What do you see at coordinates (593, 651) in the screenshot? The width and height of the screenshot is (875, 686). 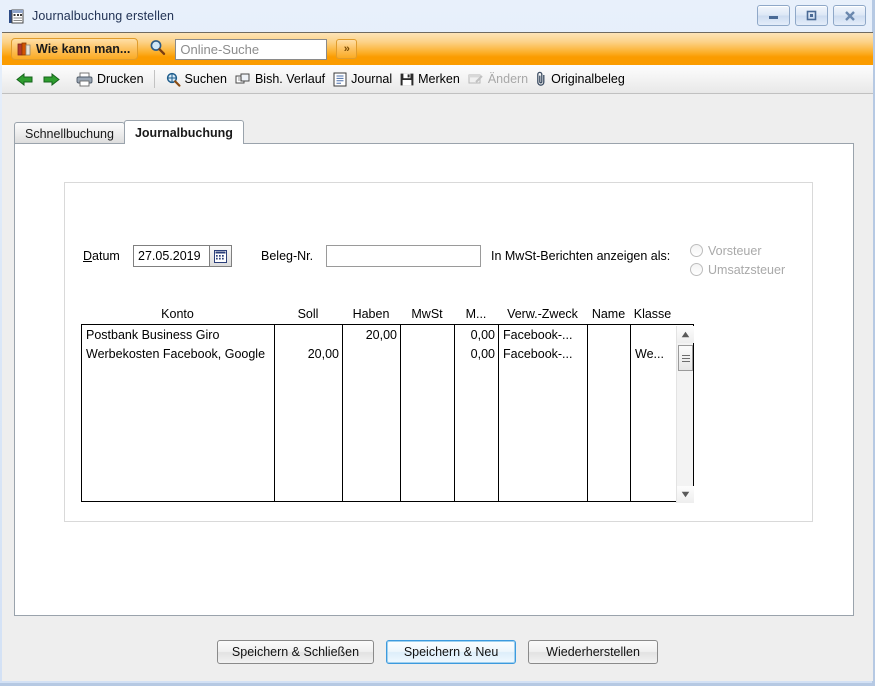 I see `wiederherstellen-button: Wiederherstellen` at bounding box center [593, 651].